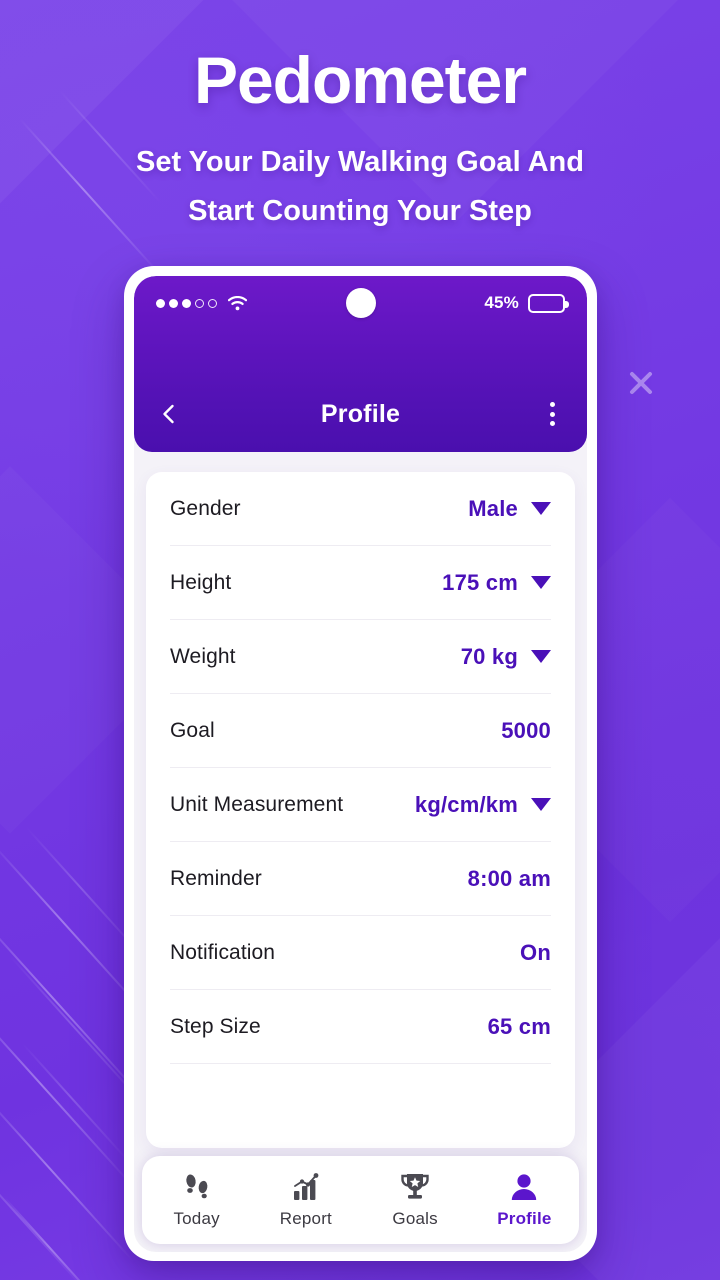 The height and width of the screenshot is (1280, 720). Describe the element at coordinates (196, 1218) in the screenshot. I see `nav-label: Today` at that location.